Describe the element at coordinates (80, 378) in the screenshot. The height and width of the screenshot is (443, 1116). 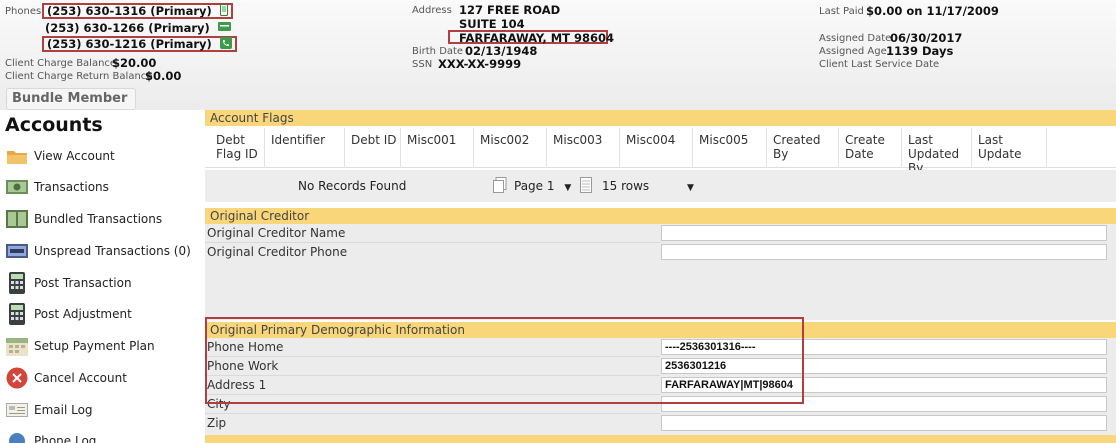
I see `sidebar-item-label: Cancel Account` at that location.